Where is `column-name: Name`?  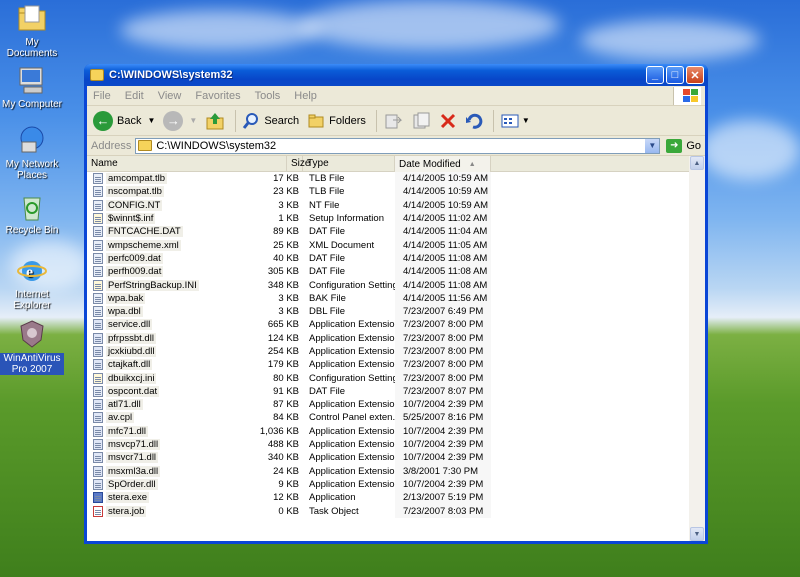
column-name: Name is located at coordinates (187, 164).